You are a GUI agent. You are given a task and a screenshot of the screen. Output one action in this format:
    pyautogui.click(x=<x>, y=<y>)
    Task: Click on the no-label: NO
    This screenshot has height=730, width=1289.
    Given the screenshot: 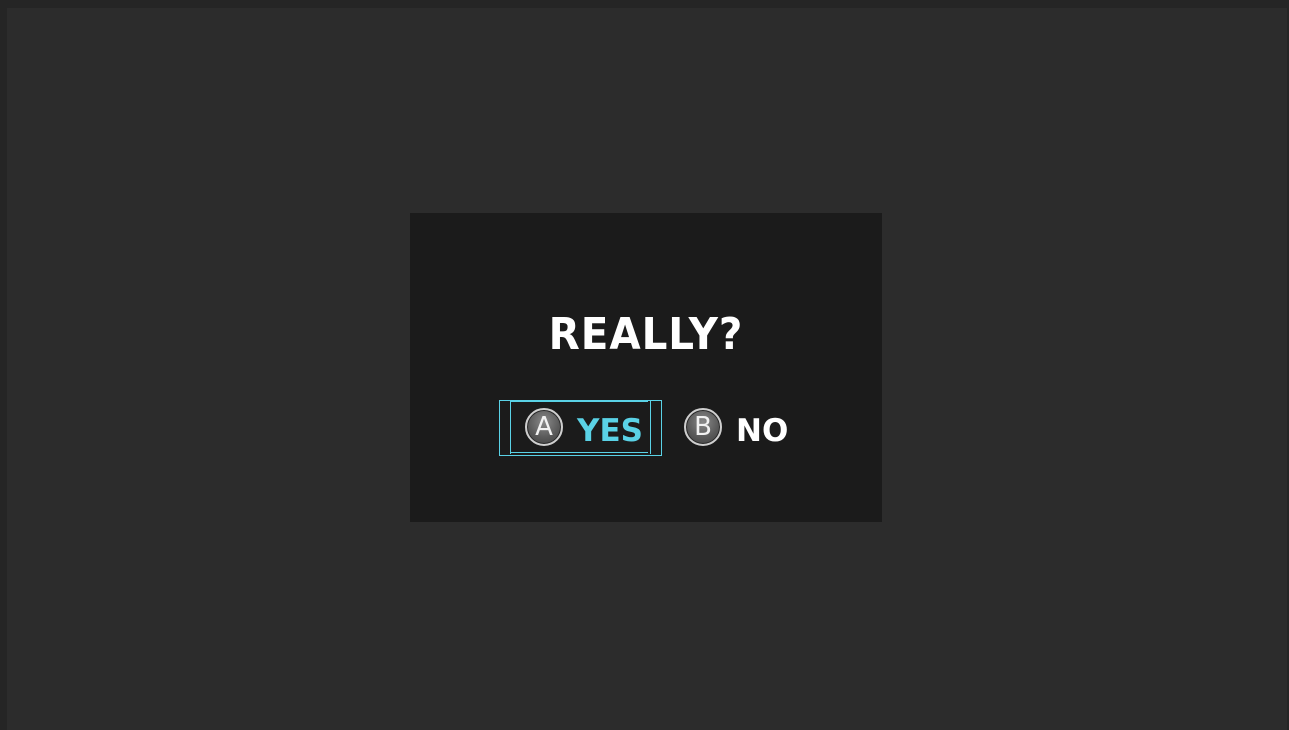 What is the action you would take?
    pyautogui.click(x=762, y=431)
    